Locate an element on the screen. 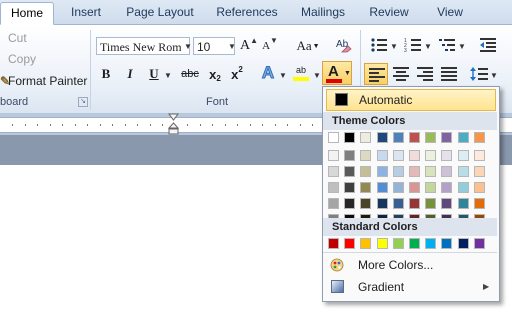  superscript-button: x2 is located at coordinates (237, 74).